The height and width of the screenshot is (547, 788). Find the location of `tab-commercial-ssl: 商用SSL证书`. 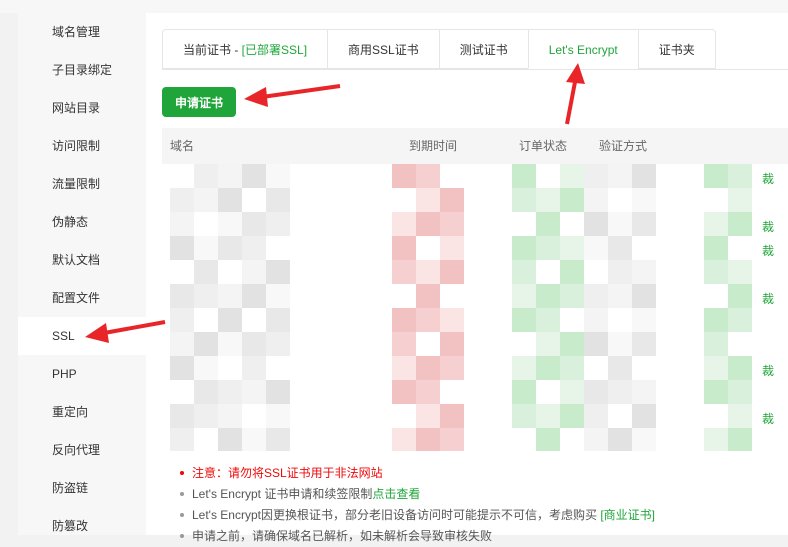

tab-commercial-ssl: 商用SSL证书 is located at coordinates (383, 49).